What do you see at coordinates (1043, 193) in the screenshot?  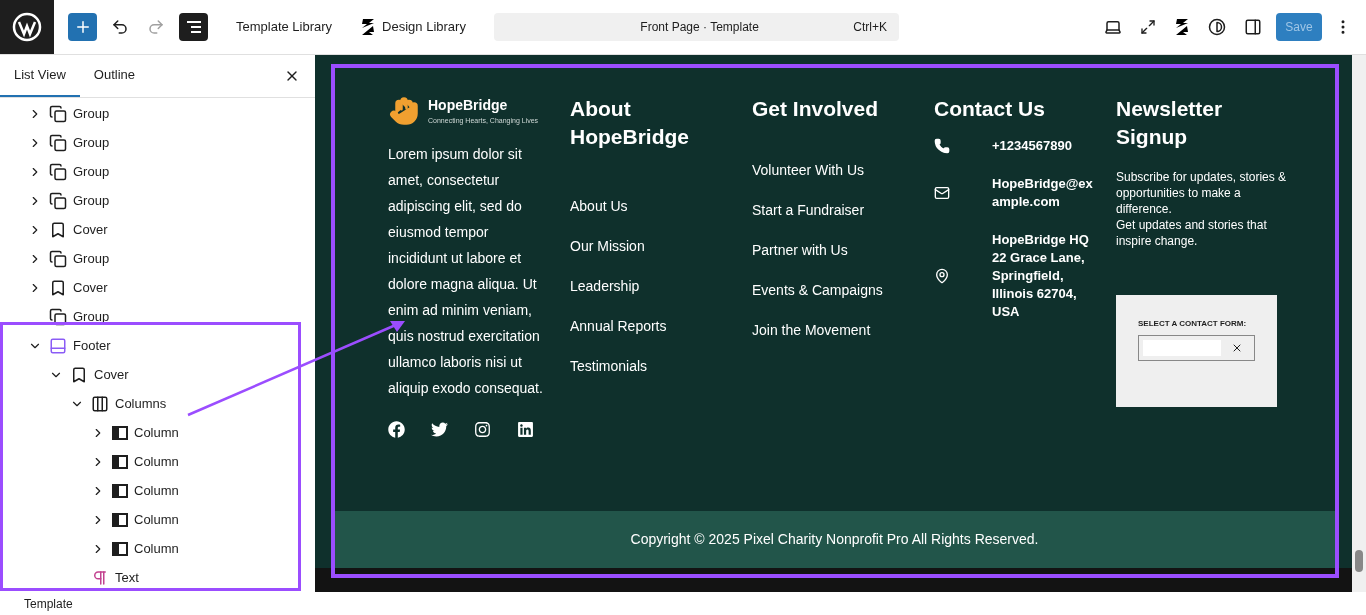 I see `contact-text: HopeBridge@example.com` at bounding box center [1043, 193].